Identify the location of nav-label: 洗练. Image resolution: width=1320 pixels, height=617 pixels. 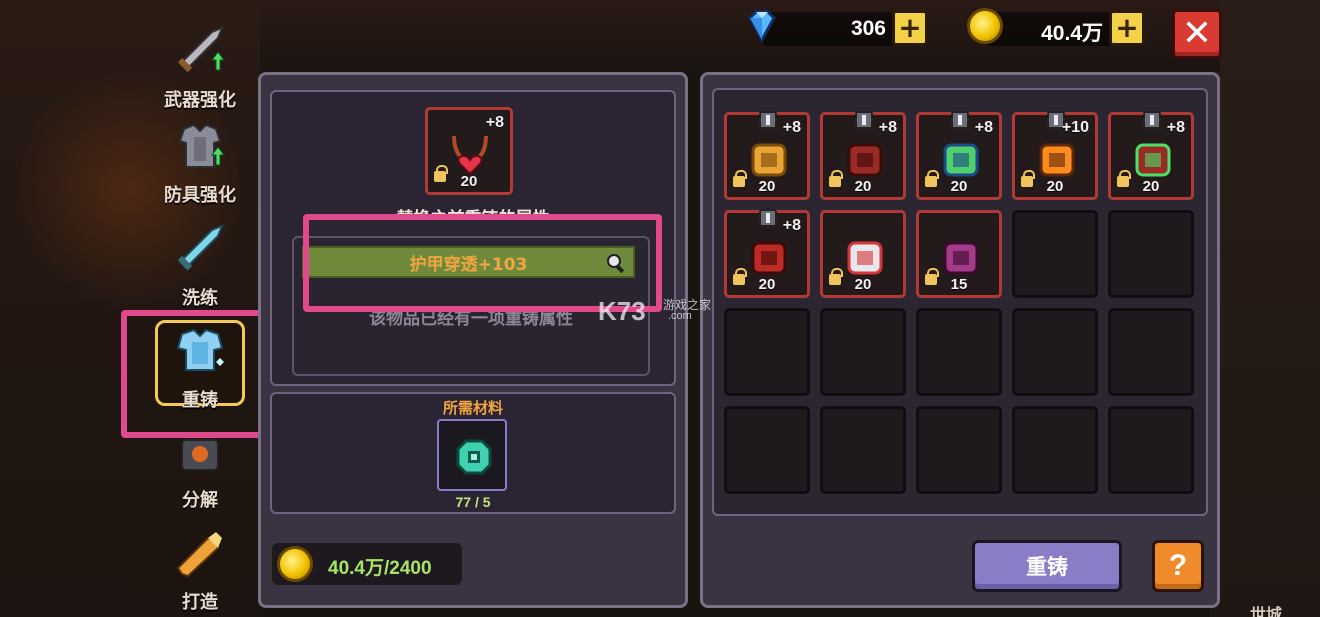
(200, 298).